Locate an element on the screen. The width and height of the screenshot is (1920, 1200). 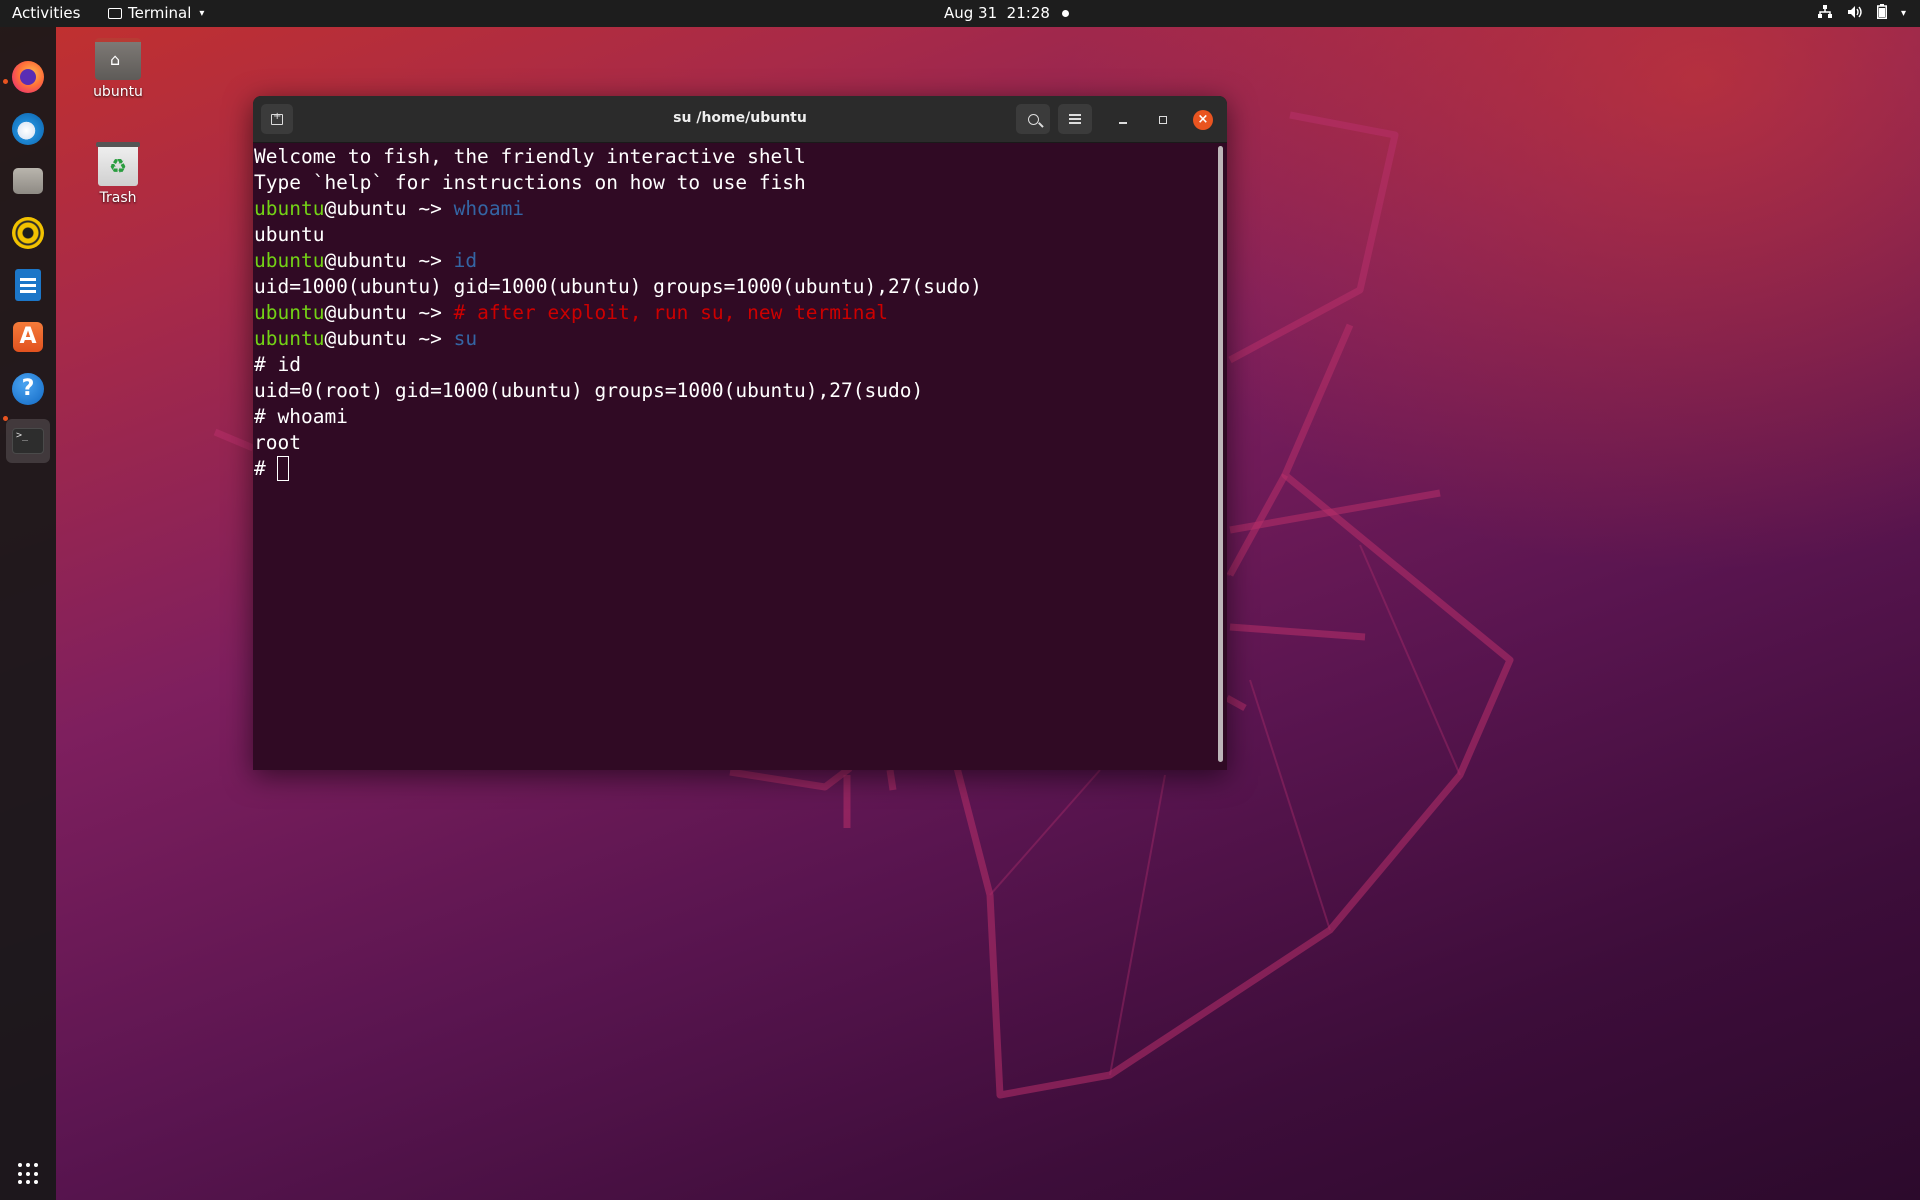
window-titlebar: su /home/ubuntu × is located at coordinates (740, 119).